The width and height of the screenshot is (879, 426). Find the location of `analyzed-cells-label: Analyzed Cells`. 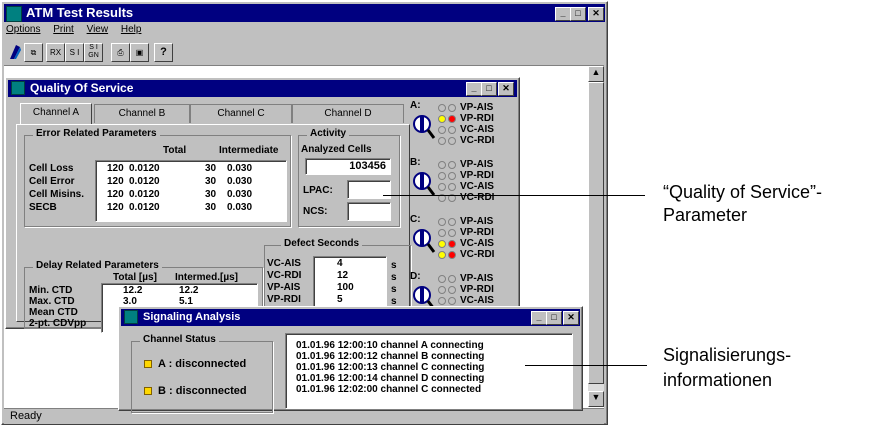

analyzed-cells-label: Analyzed Cells is located at coordinates (336, 149).